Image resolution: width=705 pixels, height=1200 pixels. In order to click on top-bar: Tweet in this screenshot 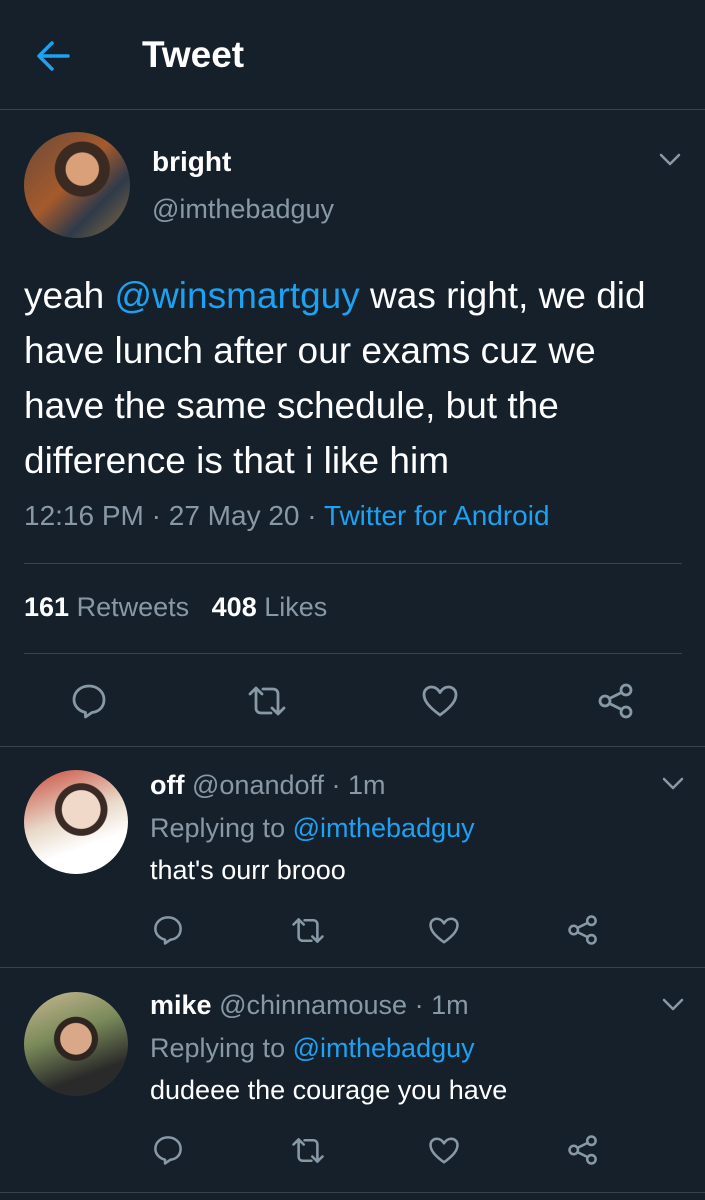, I will do `click(352, 55)`.